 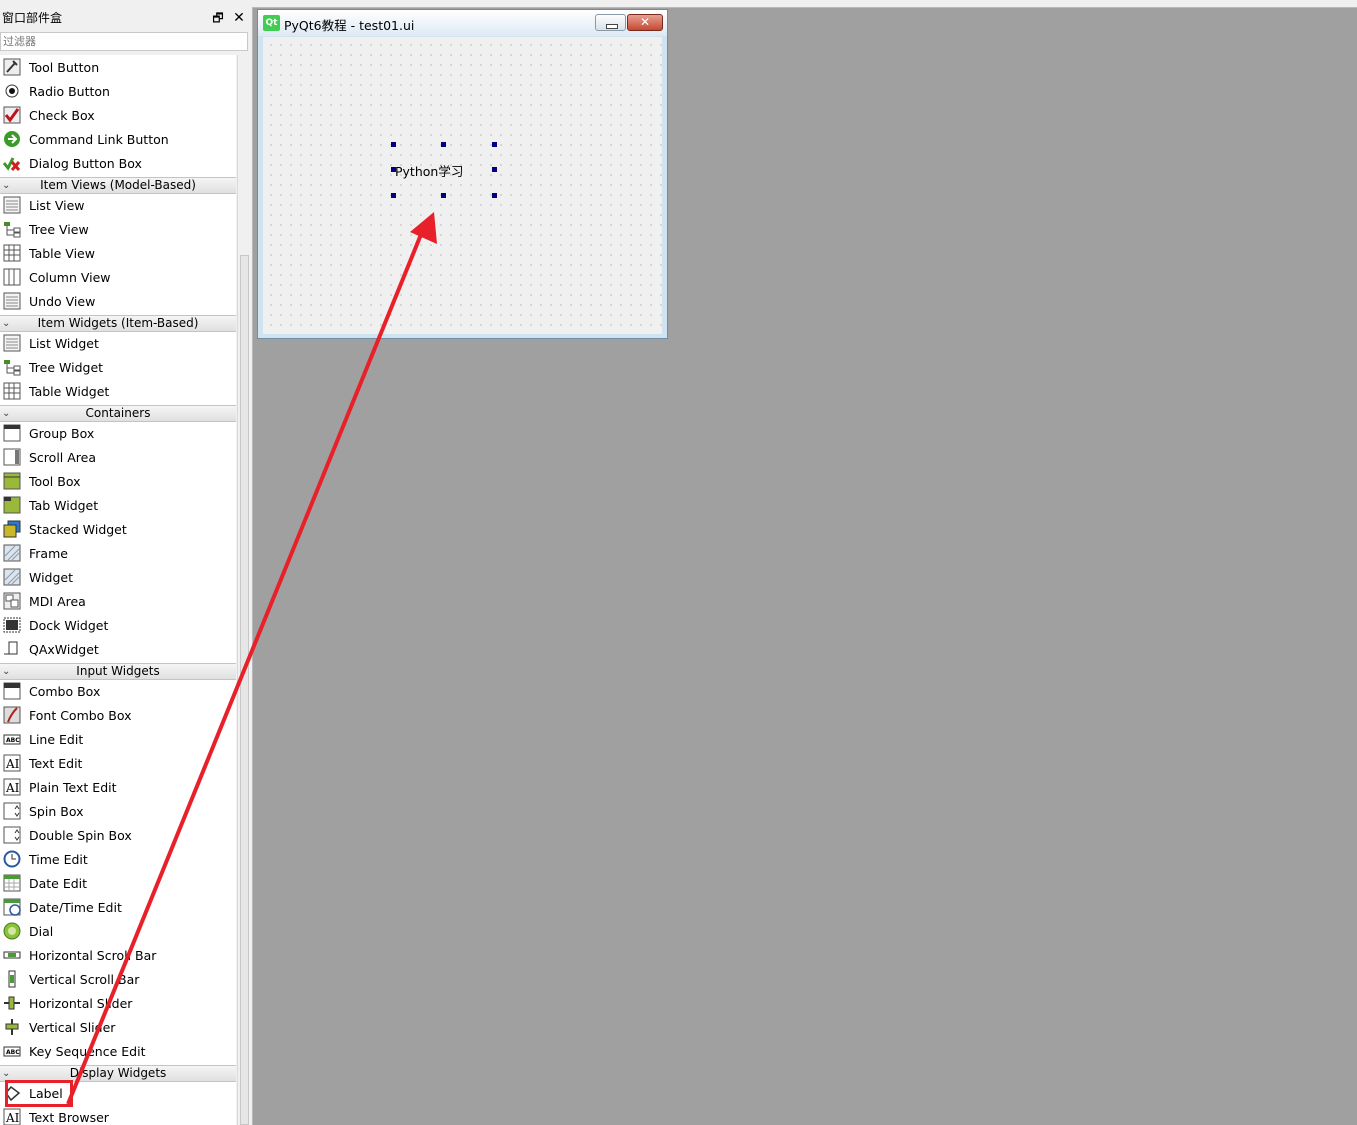 What do you see at coordinates (118, 163) in the screenshot?
I see `widget-item: Dialog Button Box` at bounding box center [118, 163].